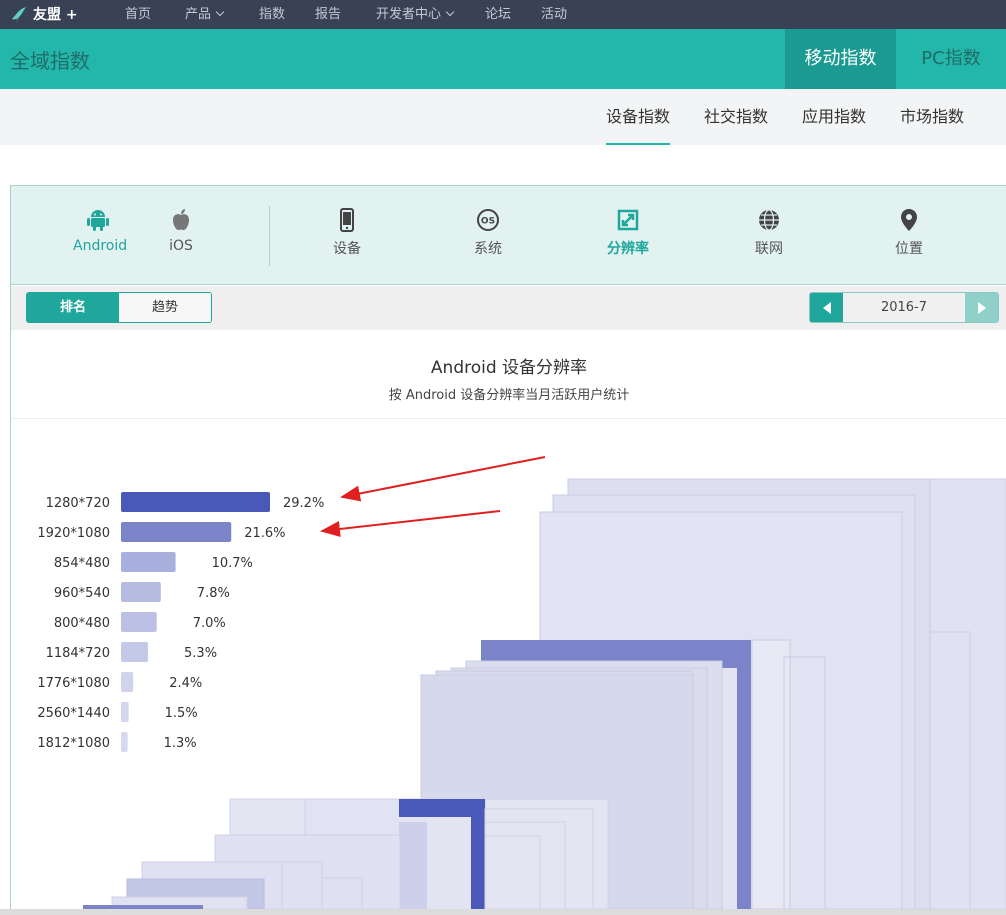 The width and height of the screenshot is (1006, 915). Describe the element at coordinates (232, 563) in the screenshot. I see `value-label: 10.7%` at that location.